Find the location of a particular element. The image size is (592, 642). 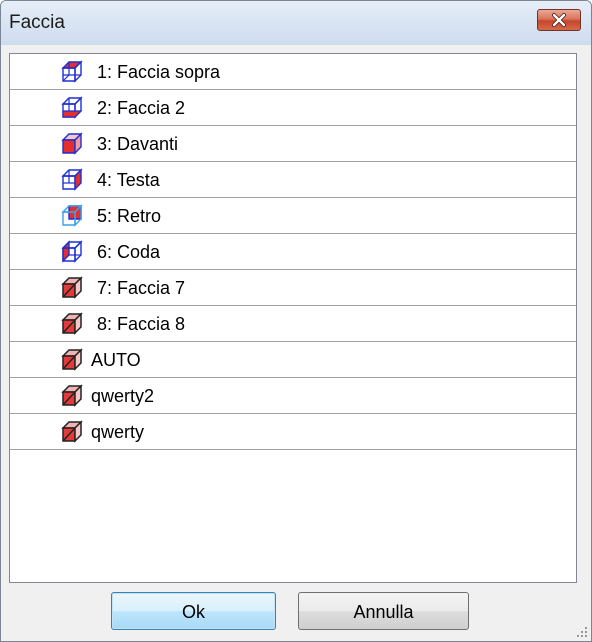

list-item: 2: Faccia 2 is located at coordinates (293, 108).